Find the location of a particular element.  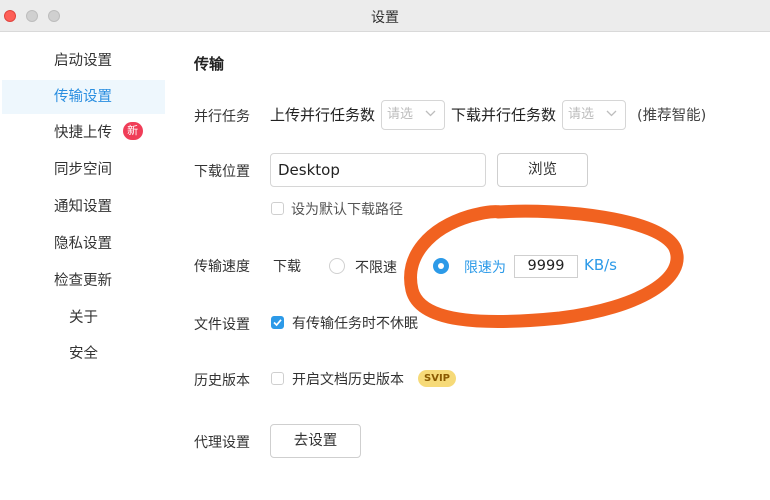

speed-unit-label: KB/s is located at coordinates (600, 265).